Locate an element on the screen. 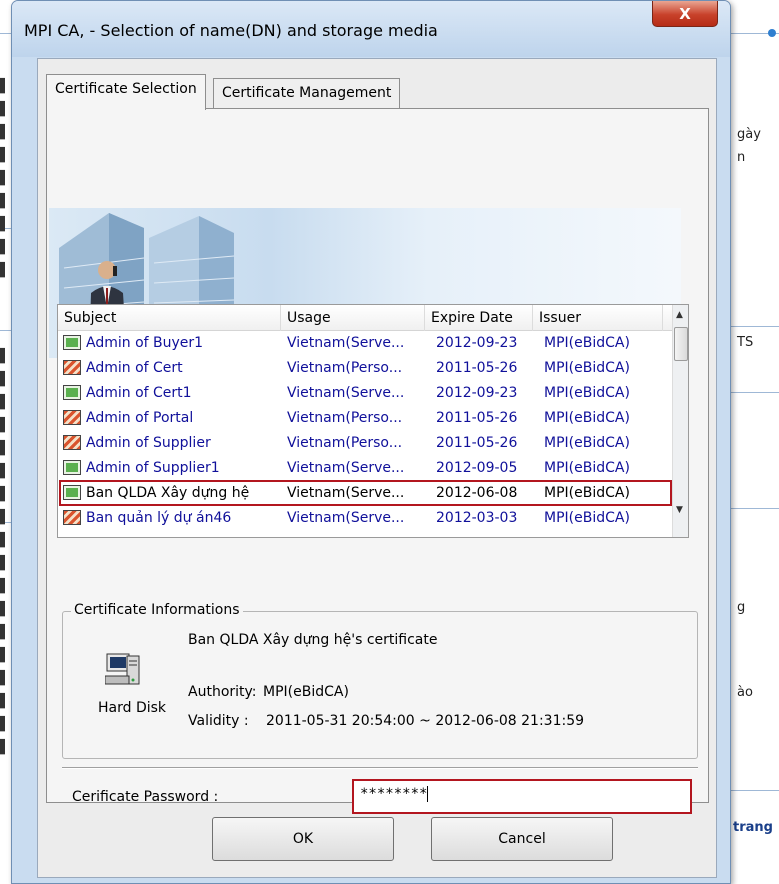 The height and width of the screenshot is (884, 779). password-label: Cerificate Password : is located at coordinates (145, 797).